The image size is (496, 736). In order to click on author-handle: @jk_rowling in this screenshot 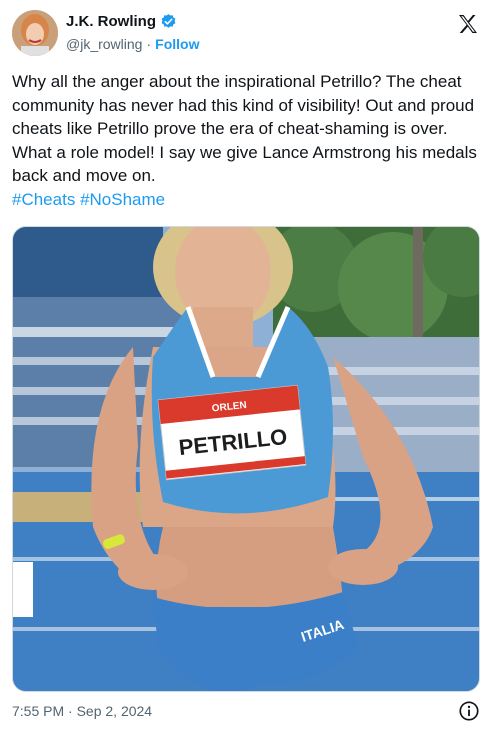, I will do `click(104, 44)`.